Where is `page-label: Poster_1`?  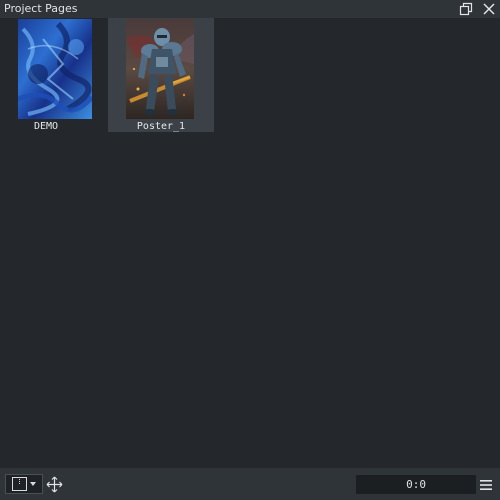 page-label: Poster_1 is located at coordinates (161, 126).